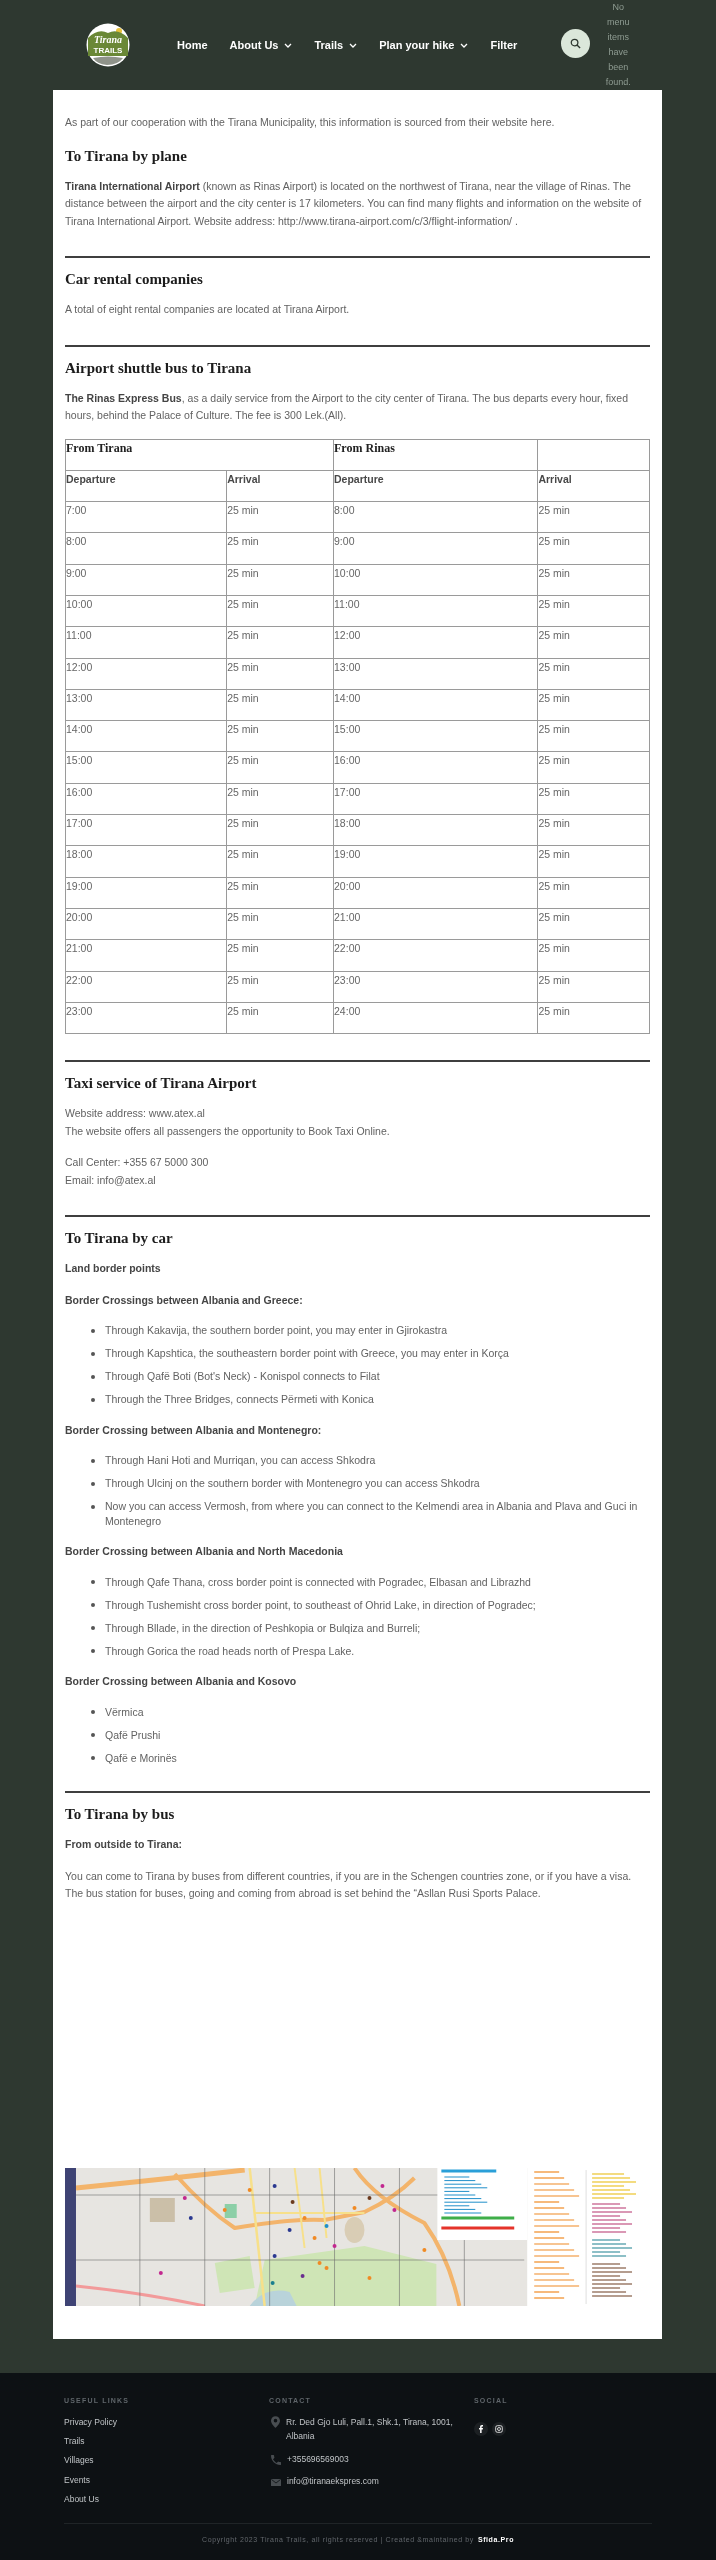 Image resolution: width=716 pixels, height=2560 pixels. What do you see at coordinates (275, 2422) in the screenshot?
I see `pin-icon` at bounding box center [275, 2422].